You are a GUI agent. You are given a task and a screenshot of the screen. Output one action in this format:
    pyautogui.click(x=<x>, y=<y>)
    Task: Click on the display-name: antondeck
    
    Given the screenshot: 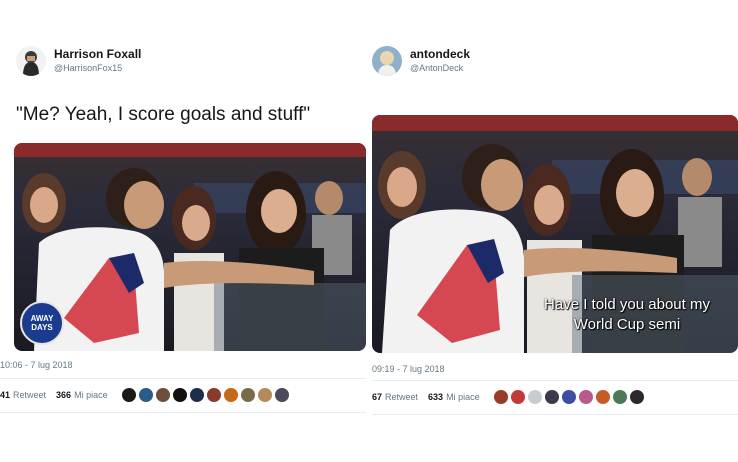 What is the action you would take?
    pyautogui.click(x=440, y=54)
    